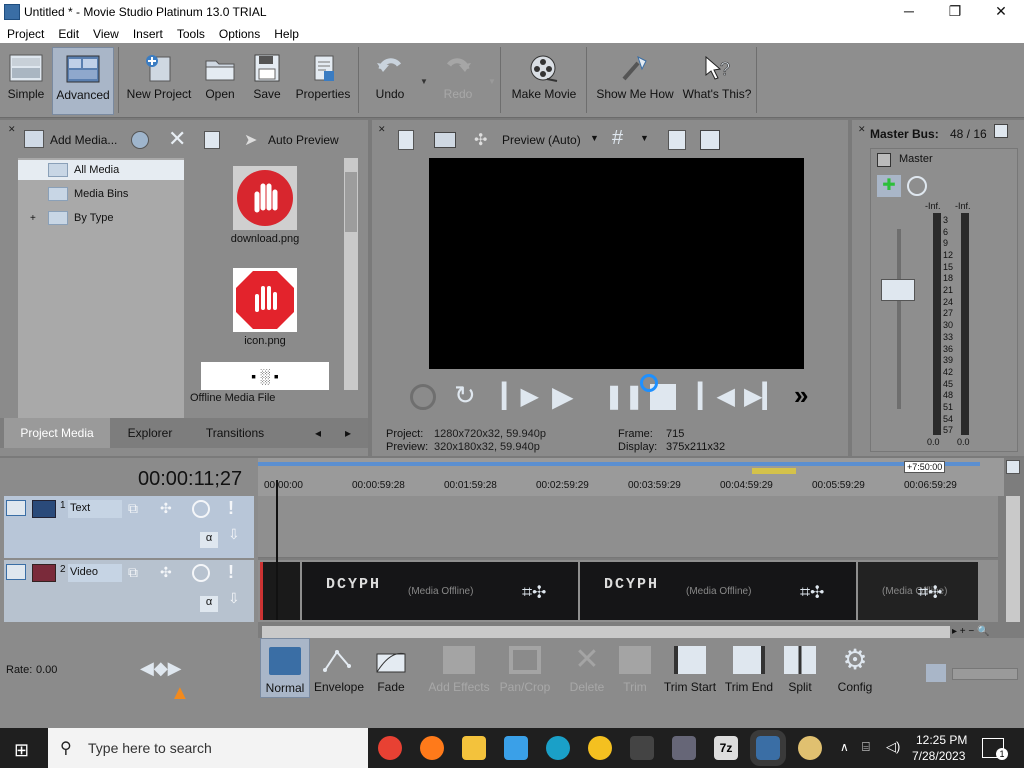  What do you see at coordinates (1001, 131) in the screenshot?
I see `master-bus-properties-icon` at bounding box center [1001, 131].